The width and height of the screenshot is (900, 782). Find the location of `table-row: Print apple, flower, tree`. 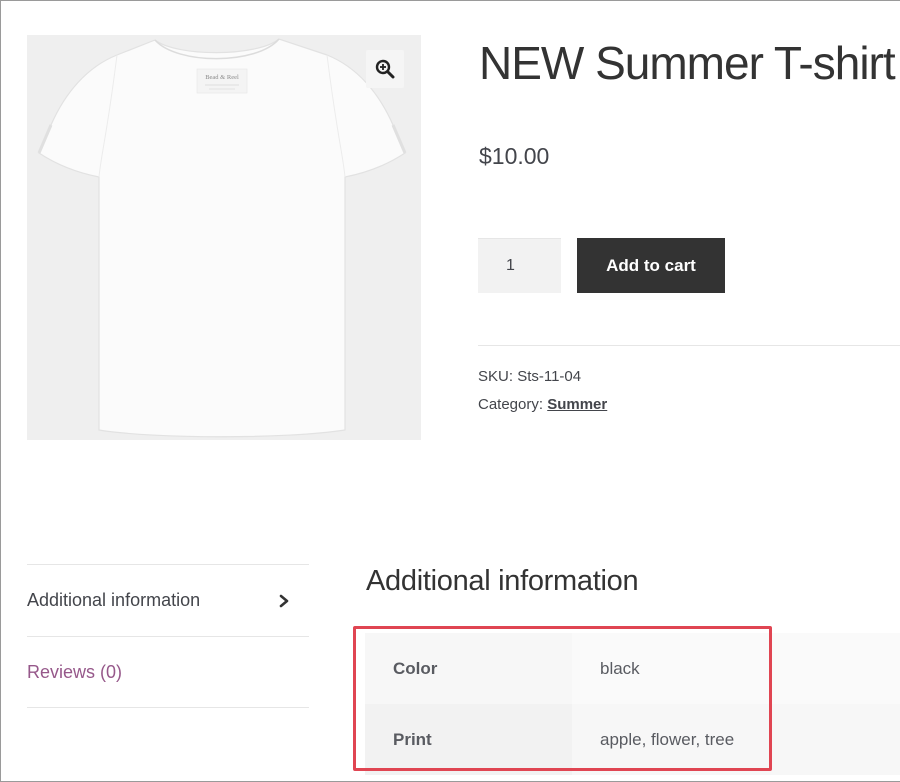

table-row: Print apple, flower, tree is located at coordinates (632, 739).